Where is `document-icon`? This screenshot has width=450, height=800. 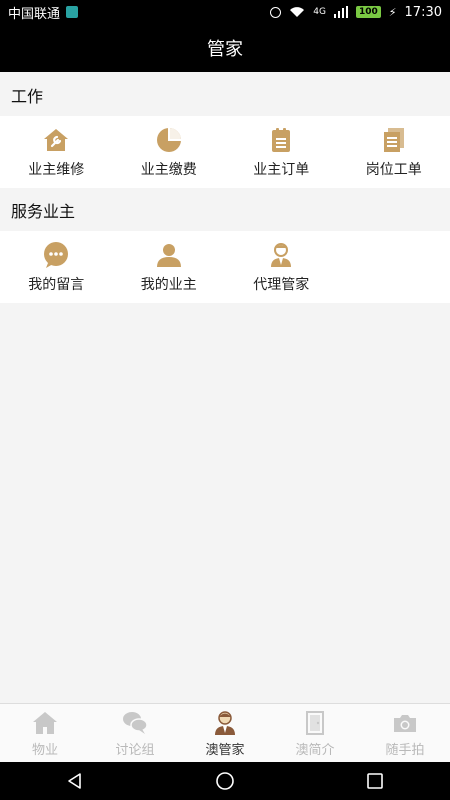 document-icon is located at coordinates (394, 140).